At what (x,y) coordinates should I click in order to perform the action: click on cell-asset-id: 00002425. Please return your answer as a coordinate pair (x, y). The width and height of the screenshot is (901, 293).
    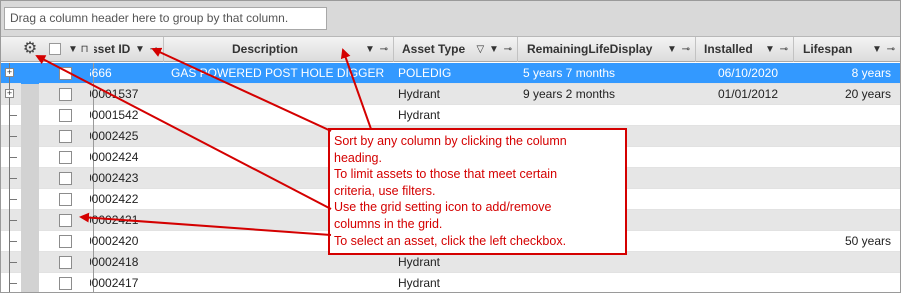
    Looking at the image, I should click on (114, 136).